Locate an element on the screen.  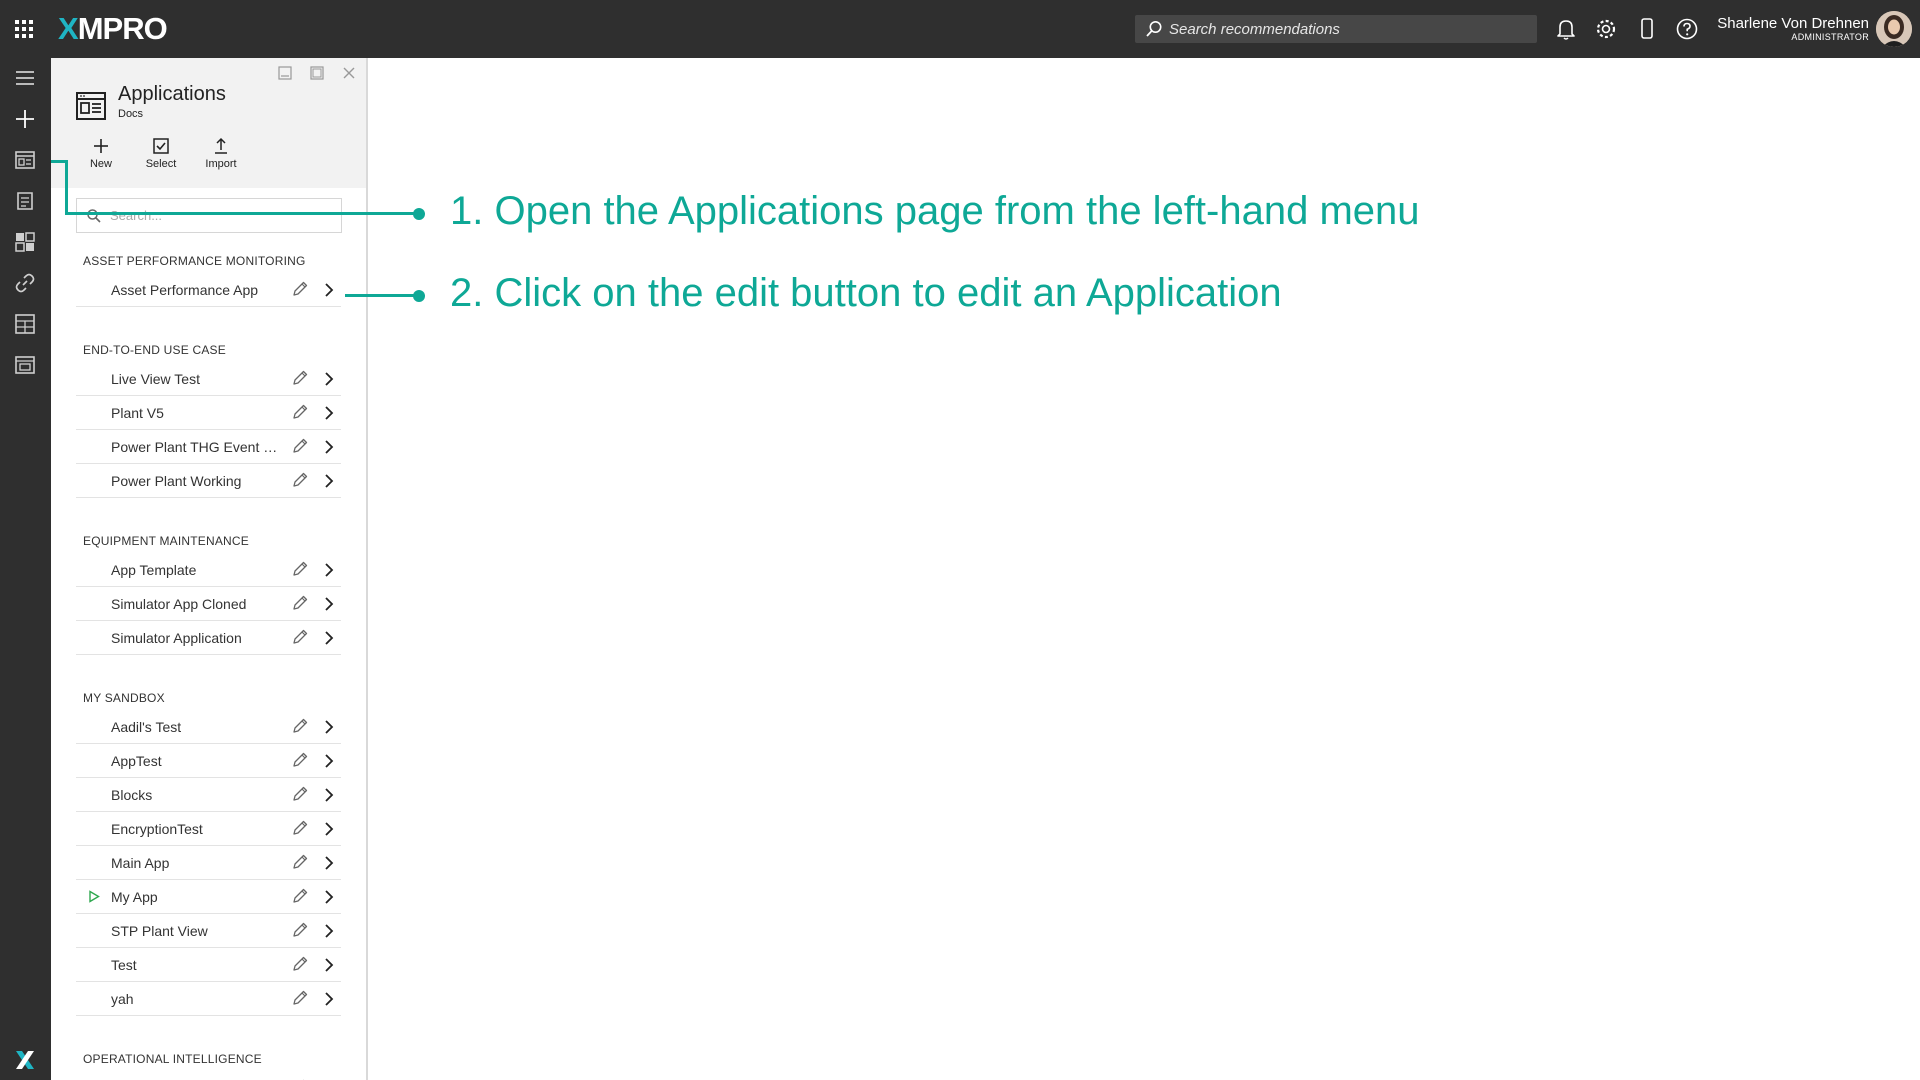
application-row: yah is located at coordinates (208, 998).